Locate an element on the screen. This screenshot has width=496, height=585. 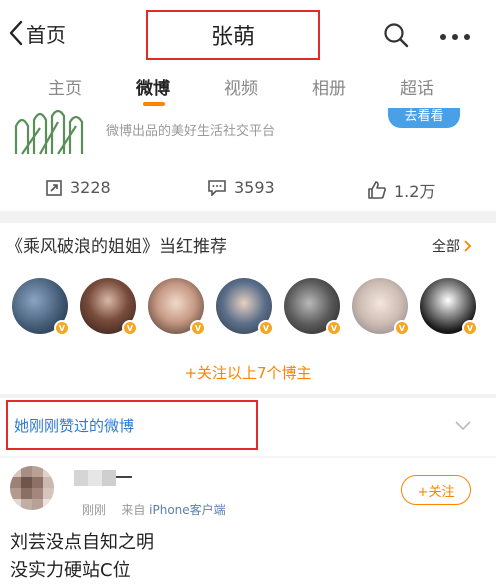
top-nav-bar: 首页 张萌 is located at coordinates (248, 32).